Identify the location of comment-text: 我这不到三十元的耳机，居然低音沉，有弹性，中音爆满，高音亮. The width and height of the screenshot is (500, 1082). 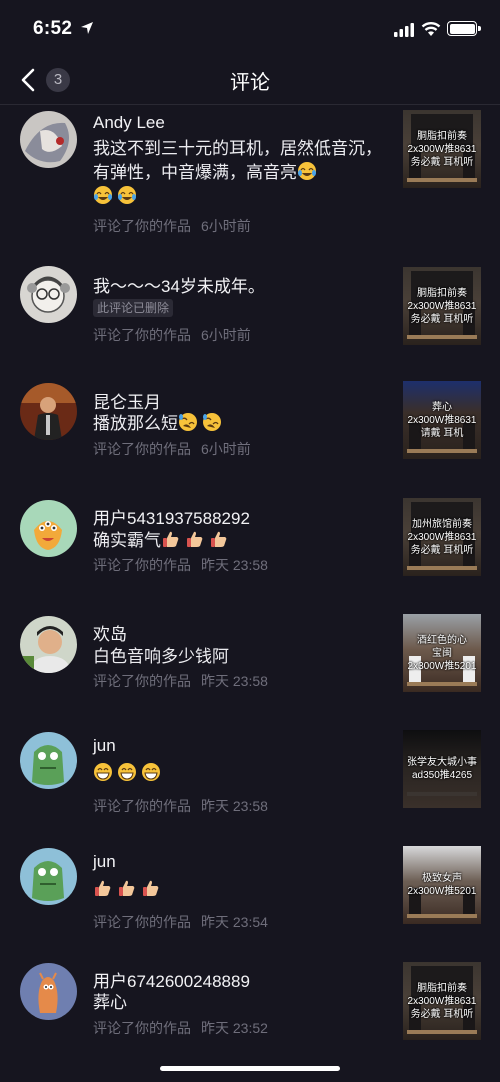
(242, 173).